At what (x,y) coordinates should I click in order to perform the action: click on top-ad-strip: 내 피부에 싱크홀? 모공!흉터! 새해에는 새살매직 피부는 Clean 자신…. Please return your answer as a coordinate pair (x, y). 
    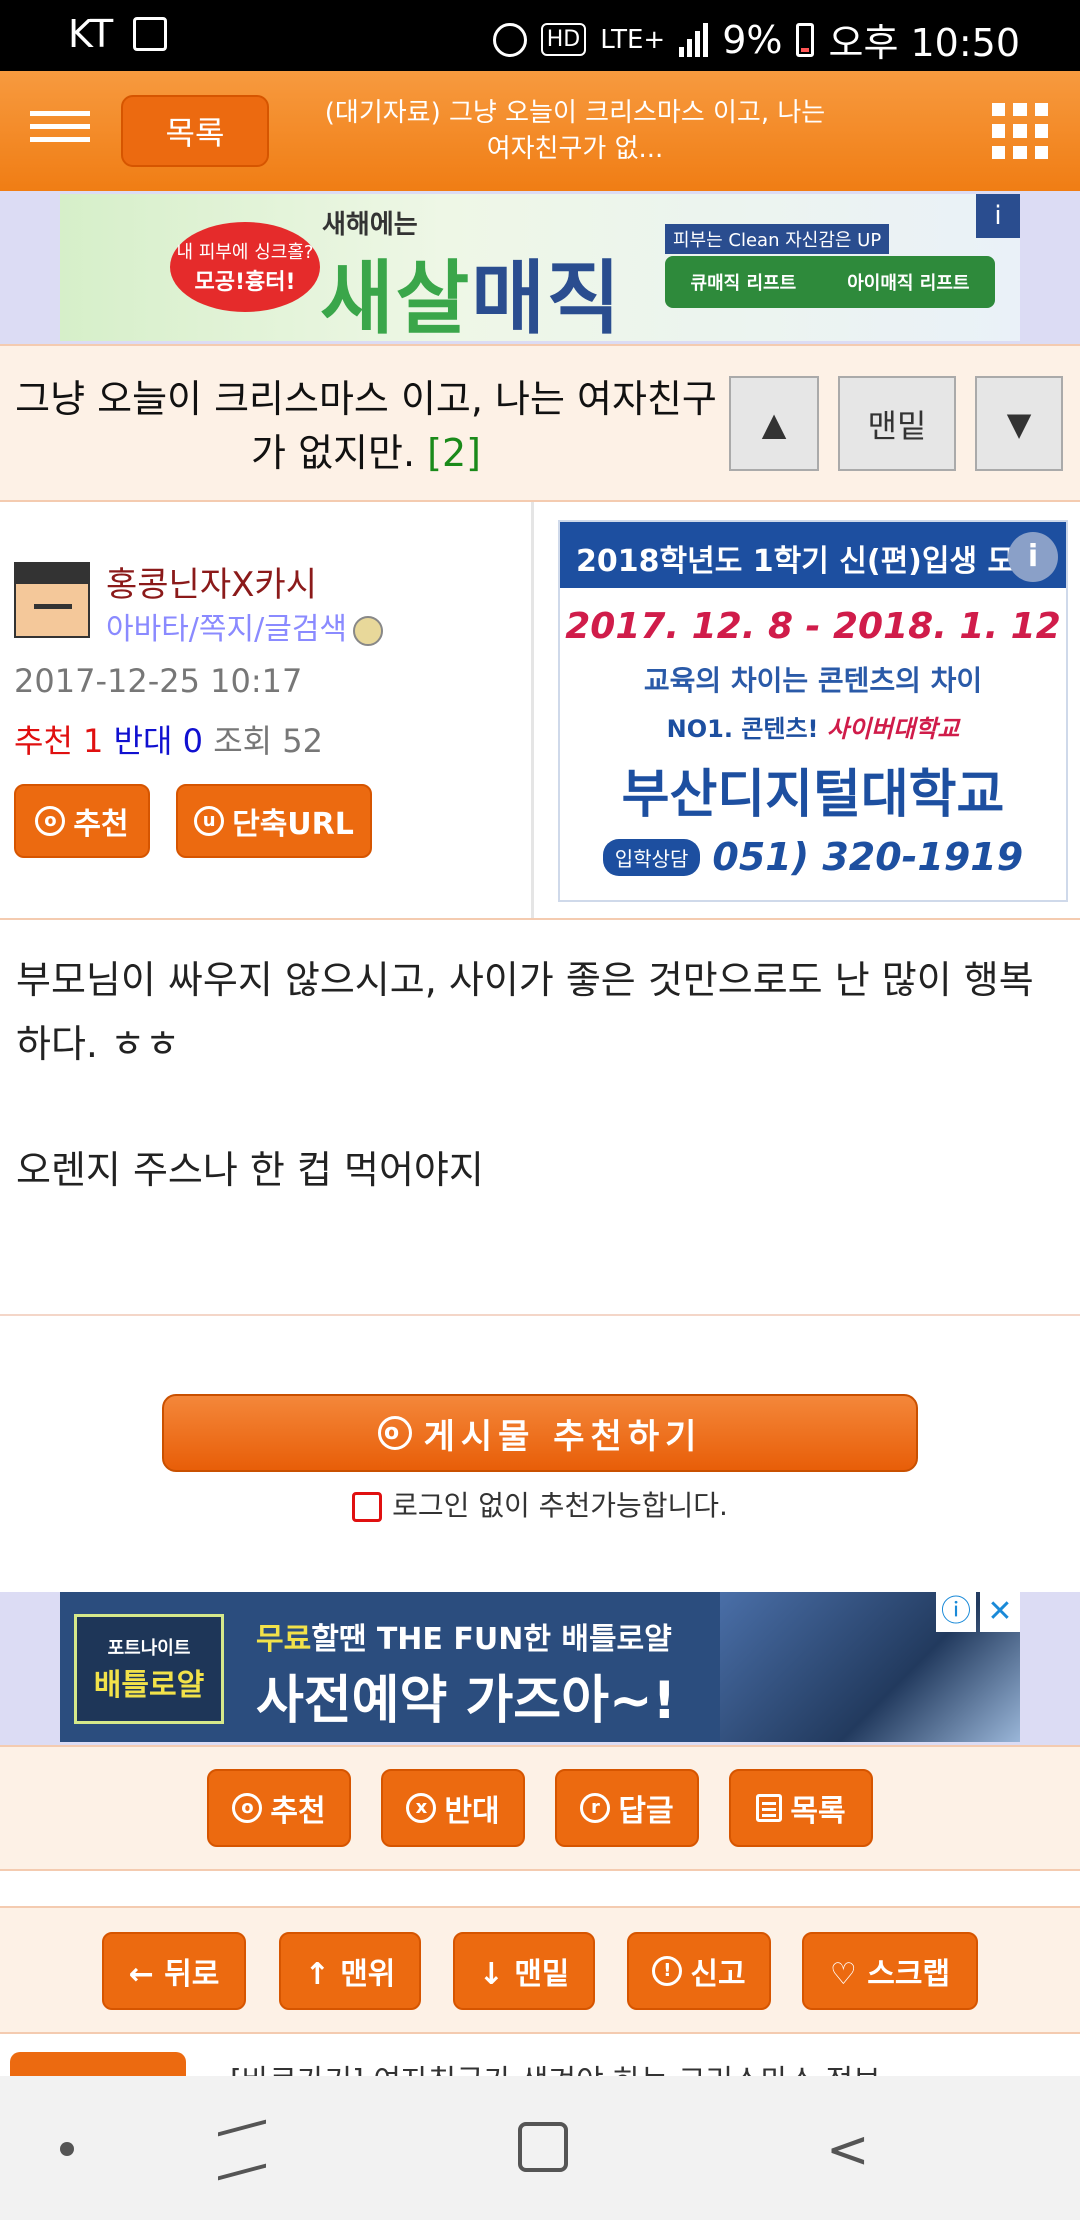
    Looking at the image, I should click on (540, 267).